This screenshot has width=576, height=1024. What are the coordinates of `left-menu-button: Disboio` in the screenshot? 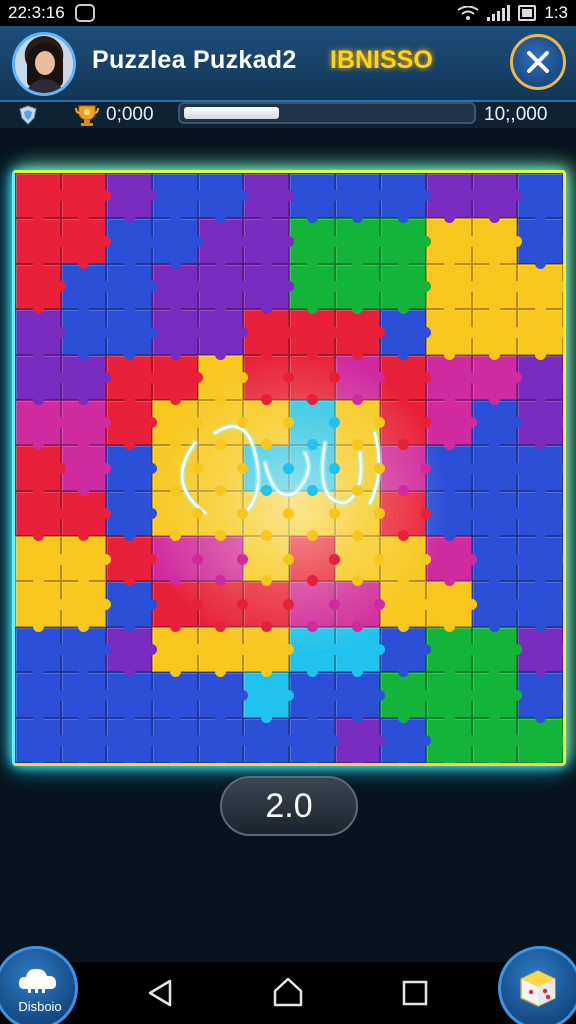 It's located at (39, 985).